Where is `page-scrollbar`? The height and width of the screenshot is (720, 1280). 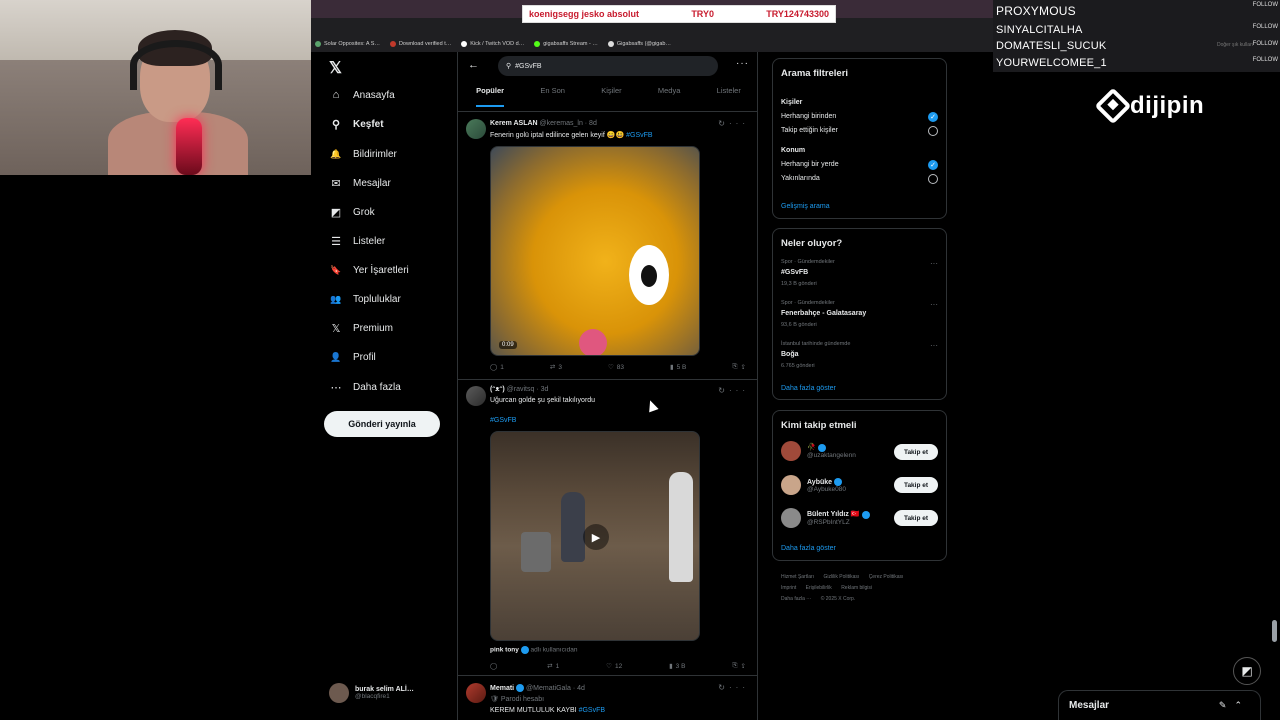 page-scrollbar is located at coordinates (1274, 631).